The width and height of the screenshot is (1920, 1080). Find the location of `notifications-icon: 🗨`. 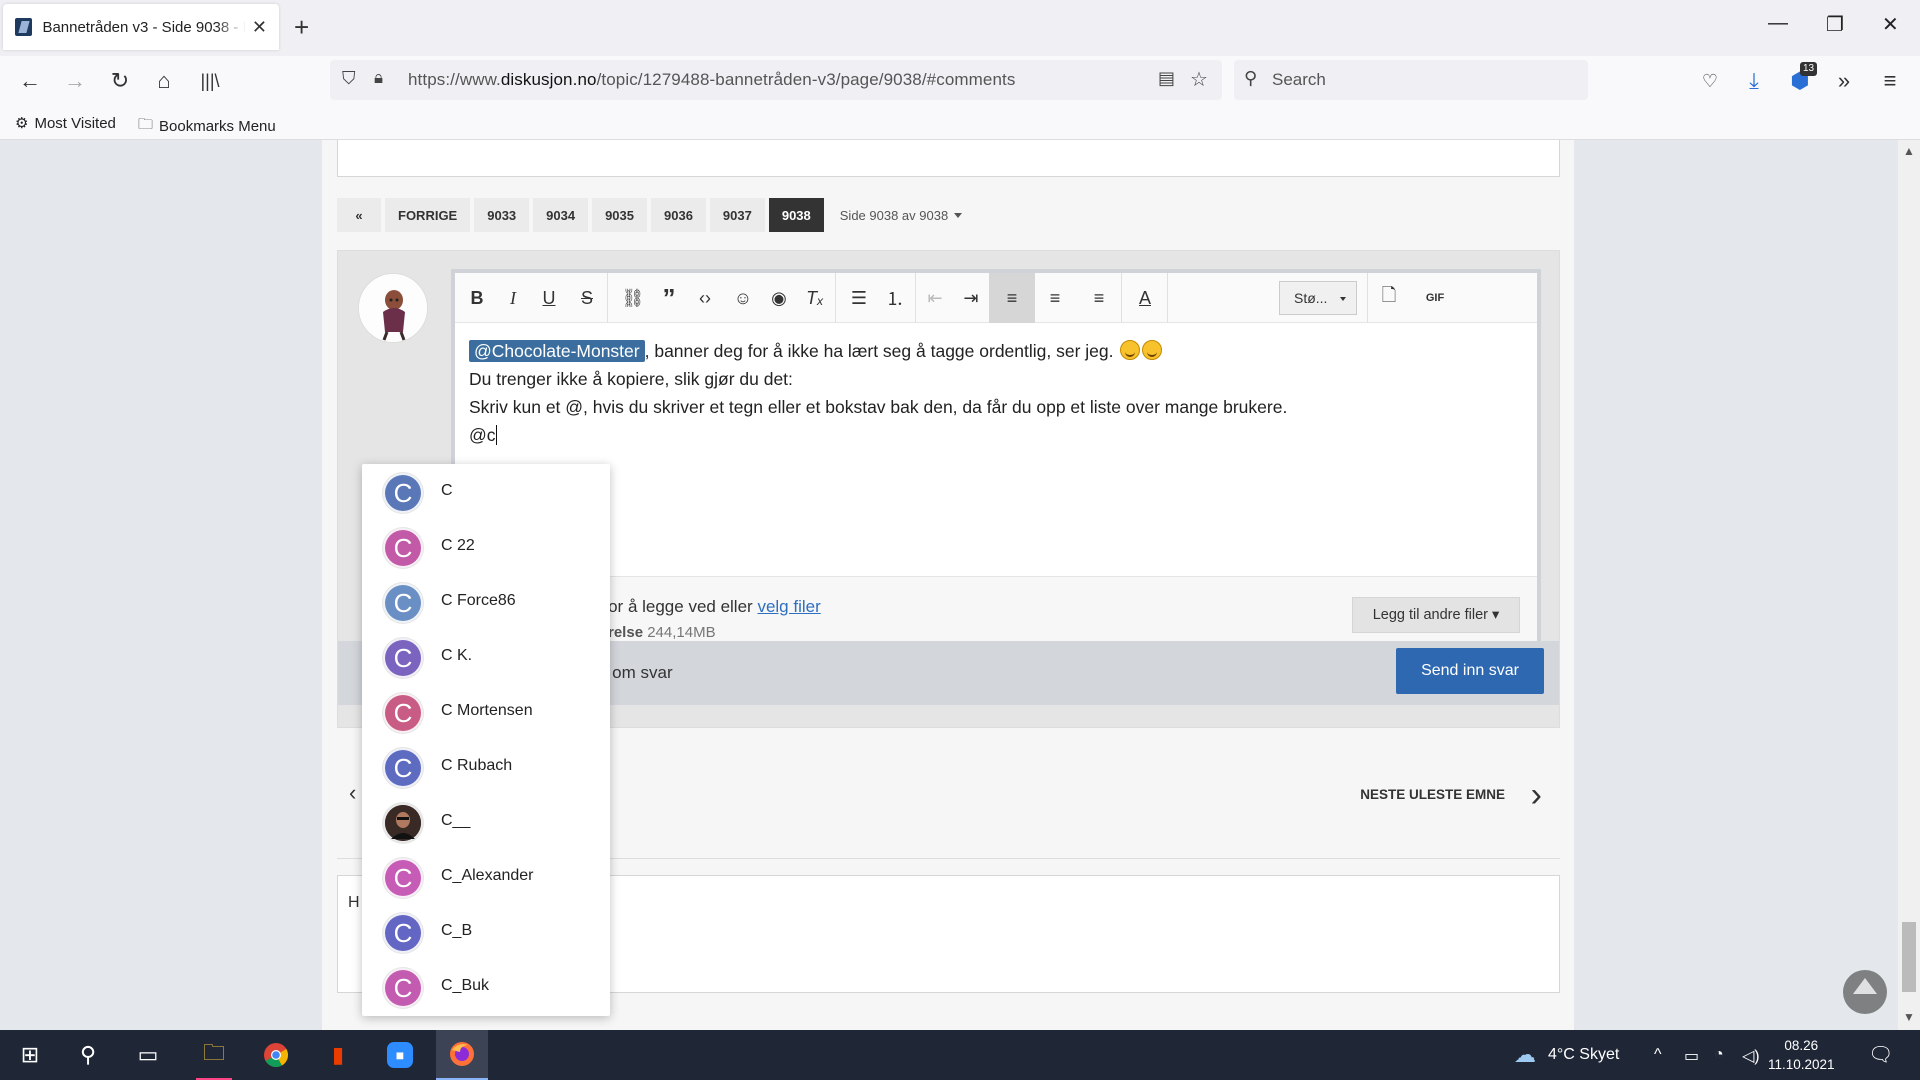

notifications-icon: 🗨 is located at coordinates (1880, 1054).